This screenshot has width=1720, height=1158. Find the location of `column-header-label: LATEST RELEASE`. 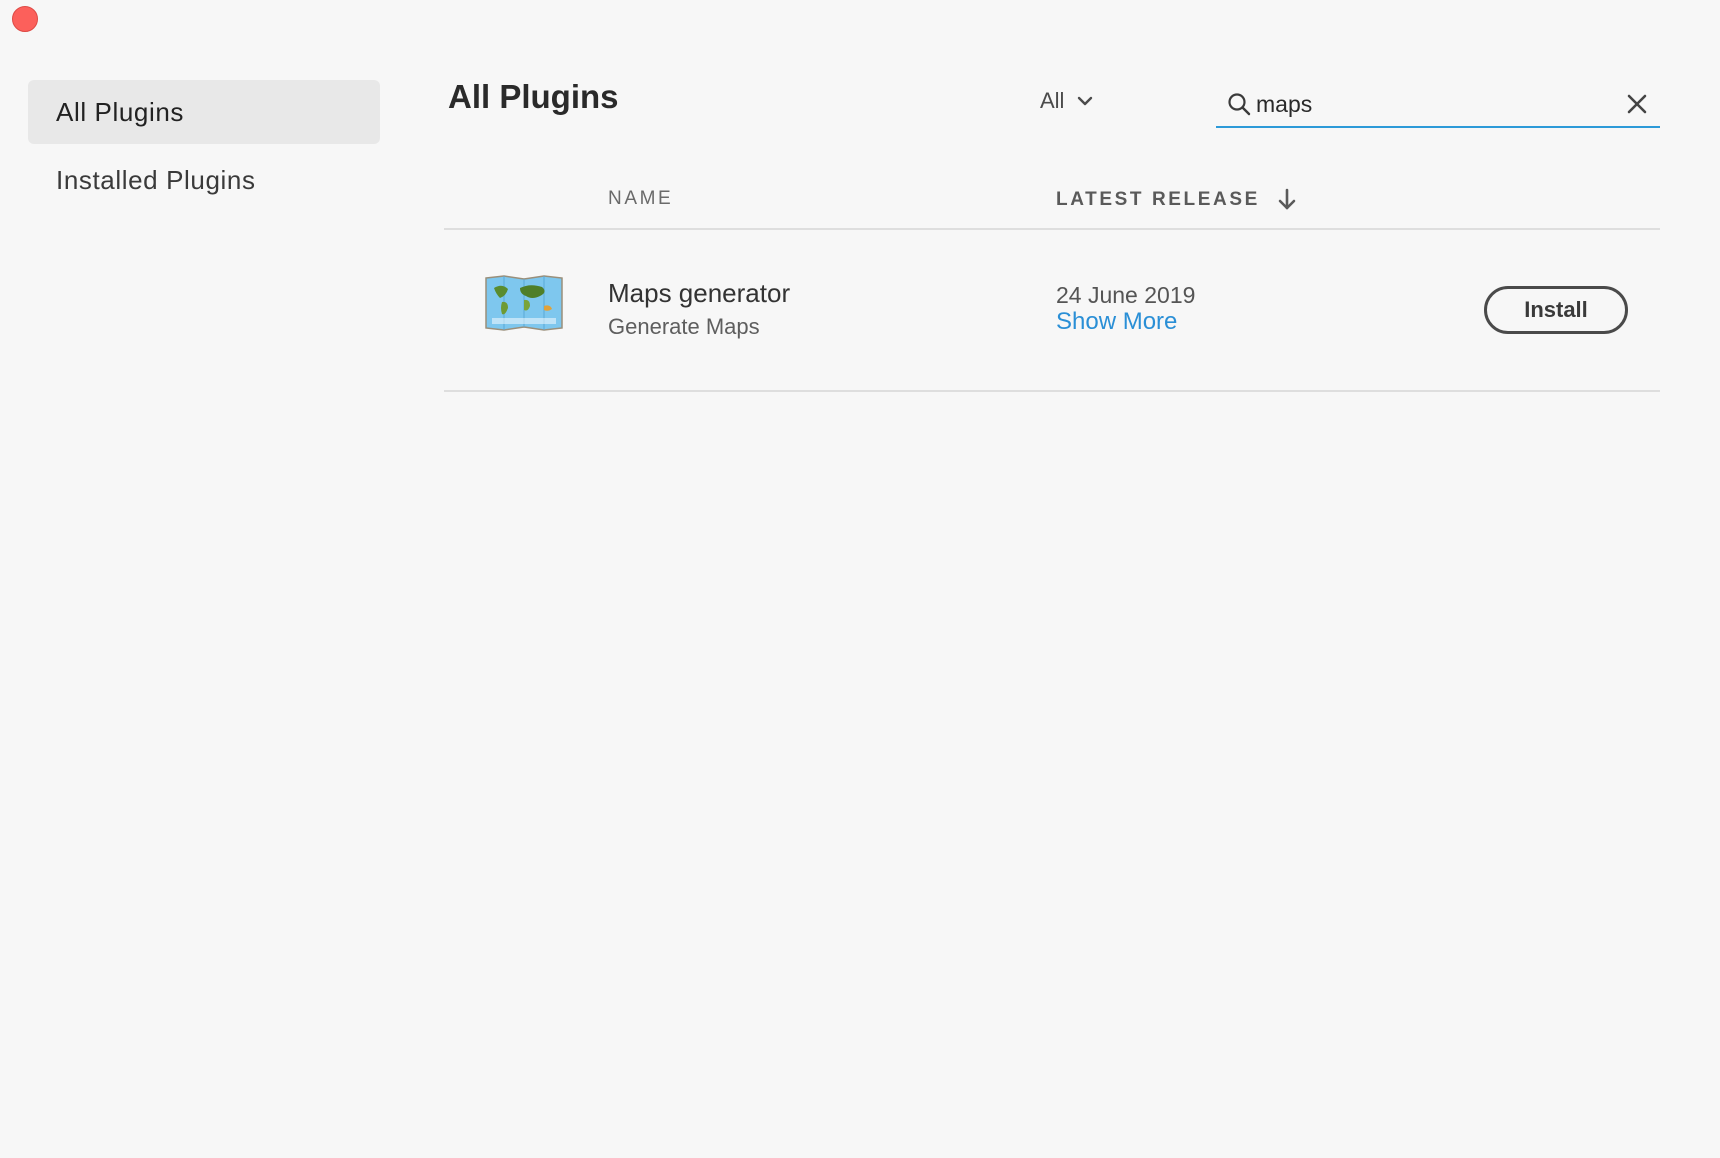

column-header-label: LATEST RELEASE is located at coordinates (1158, 199).